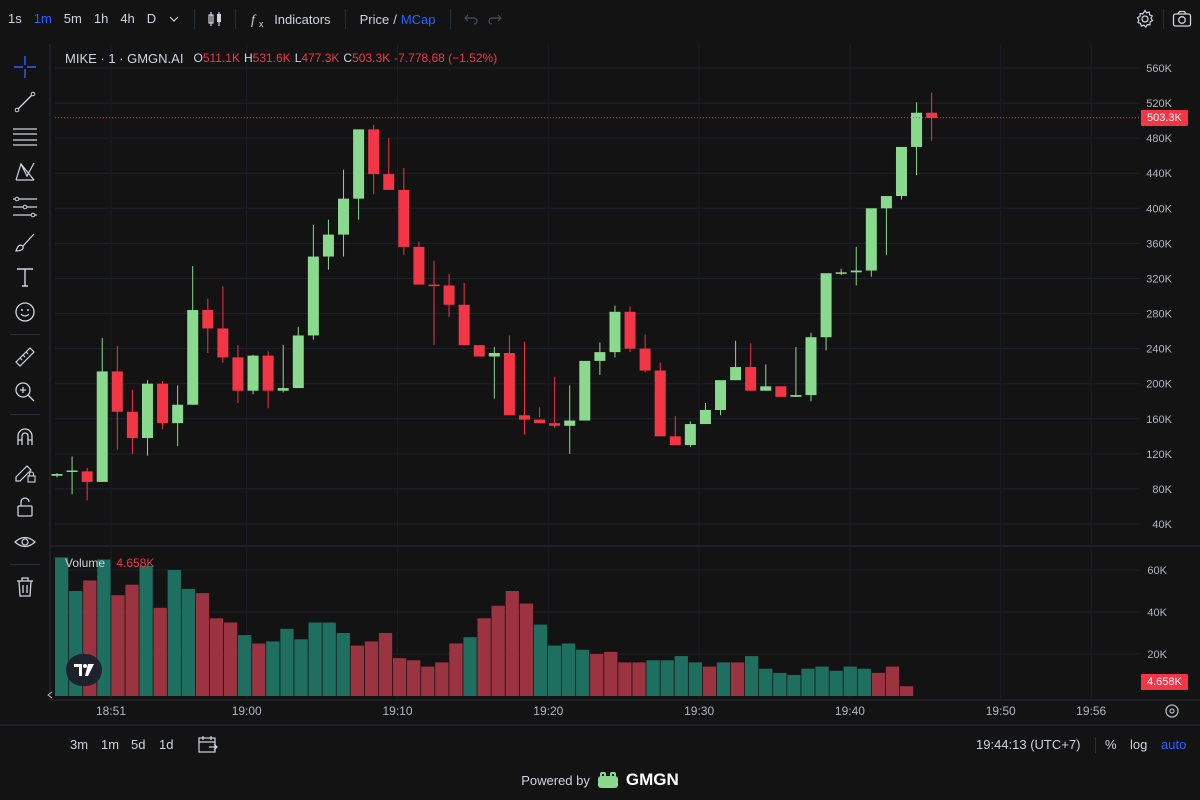 The height and width of the screenshot is (800, 1200). Describe the element at coordinates (43, 19) in the screenshot. I see `timeframe-1m: 1m` at that location.